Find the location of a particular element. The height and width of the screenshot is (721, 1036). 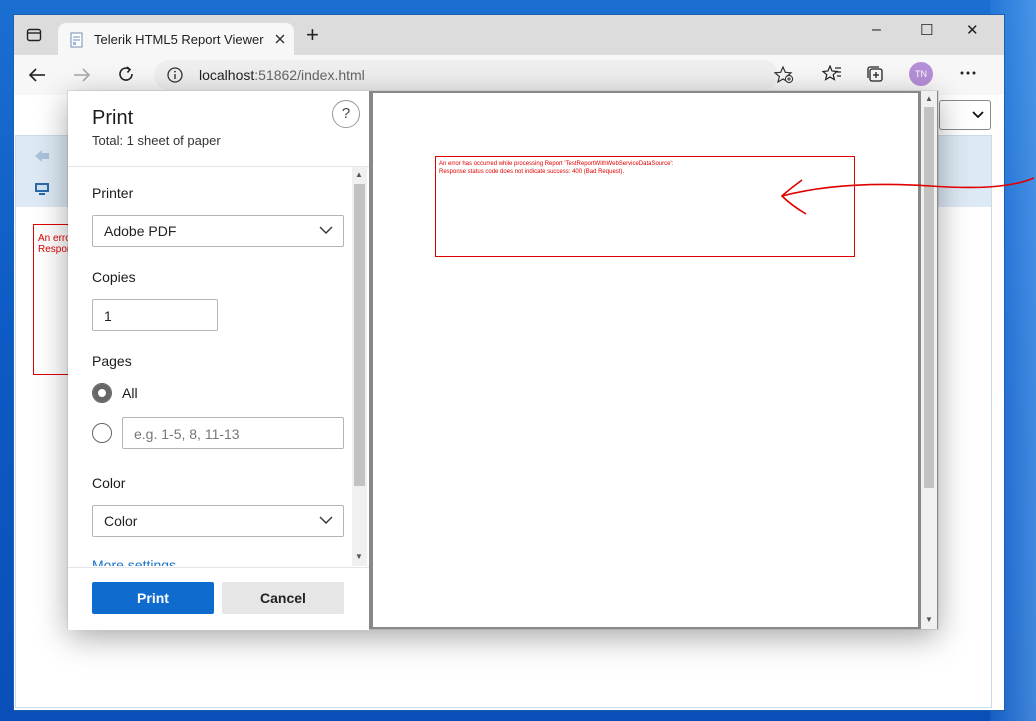

sheet-total: Total: 1 sheet of paper is located at coordinates (156, 140).